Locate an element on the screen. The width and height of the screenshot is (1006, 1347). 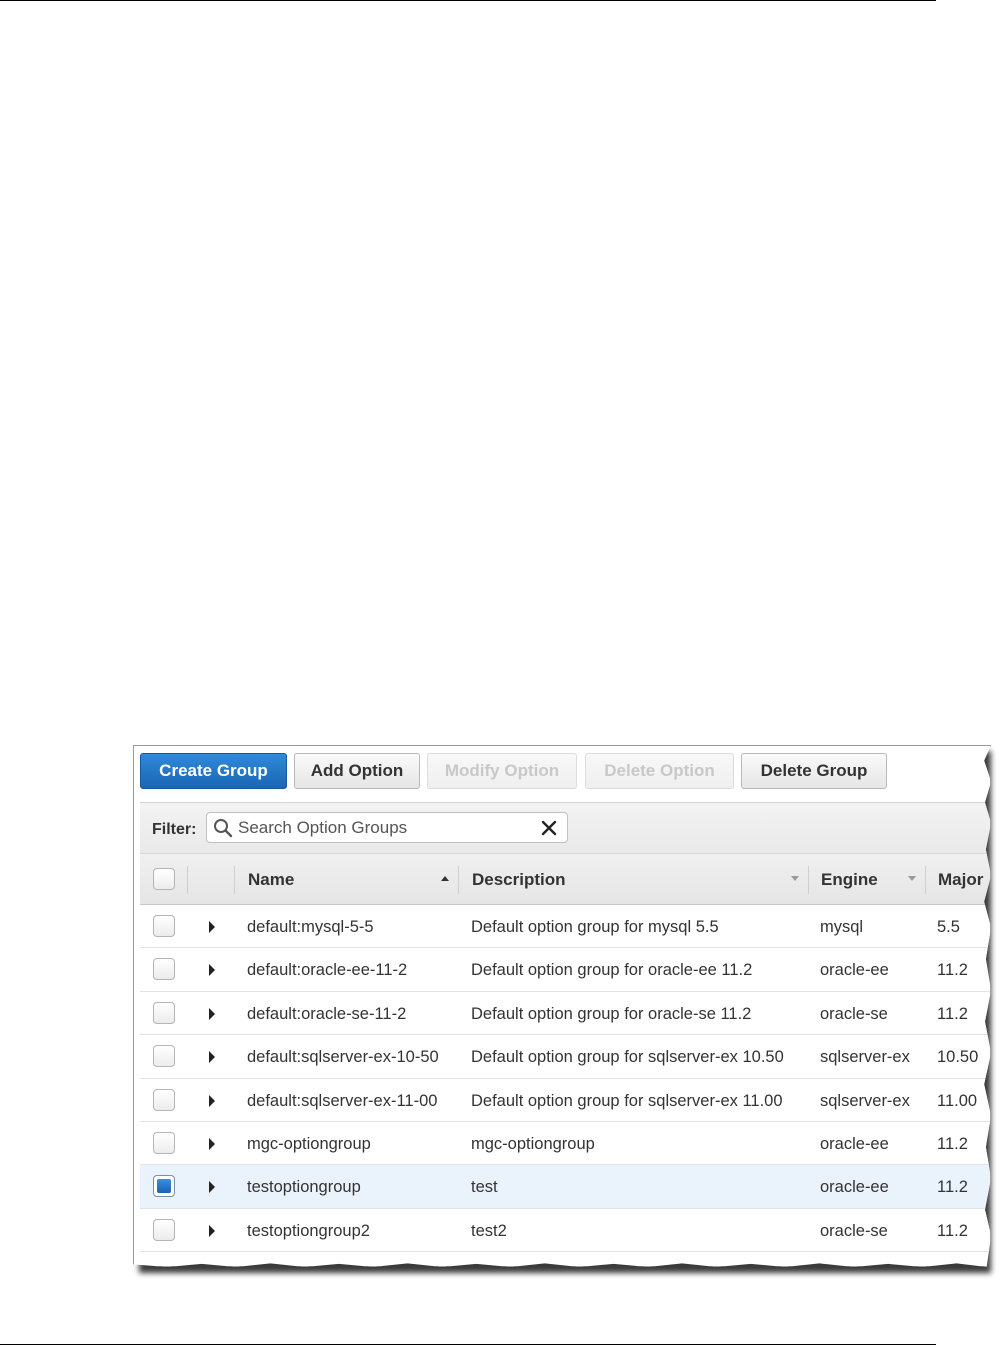
sort-ascending-icon is located at coordinates (445, 878).